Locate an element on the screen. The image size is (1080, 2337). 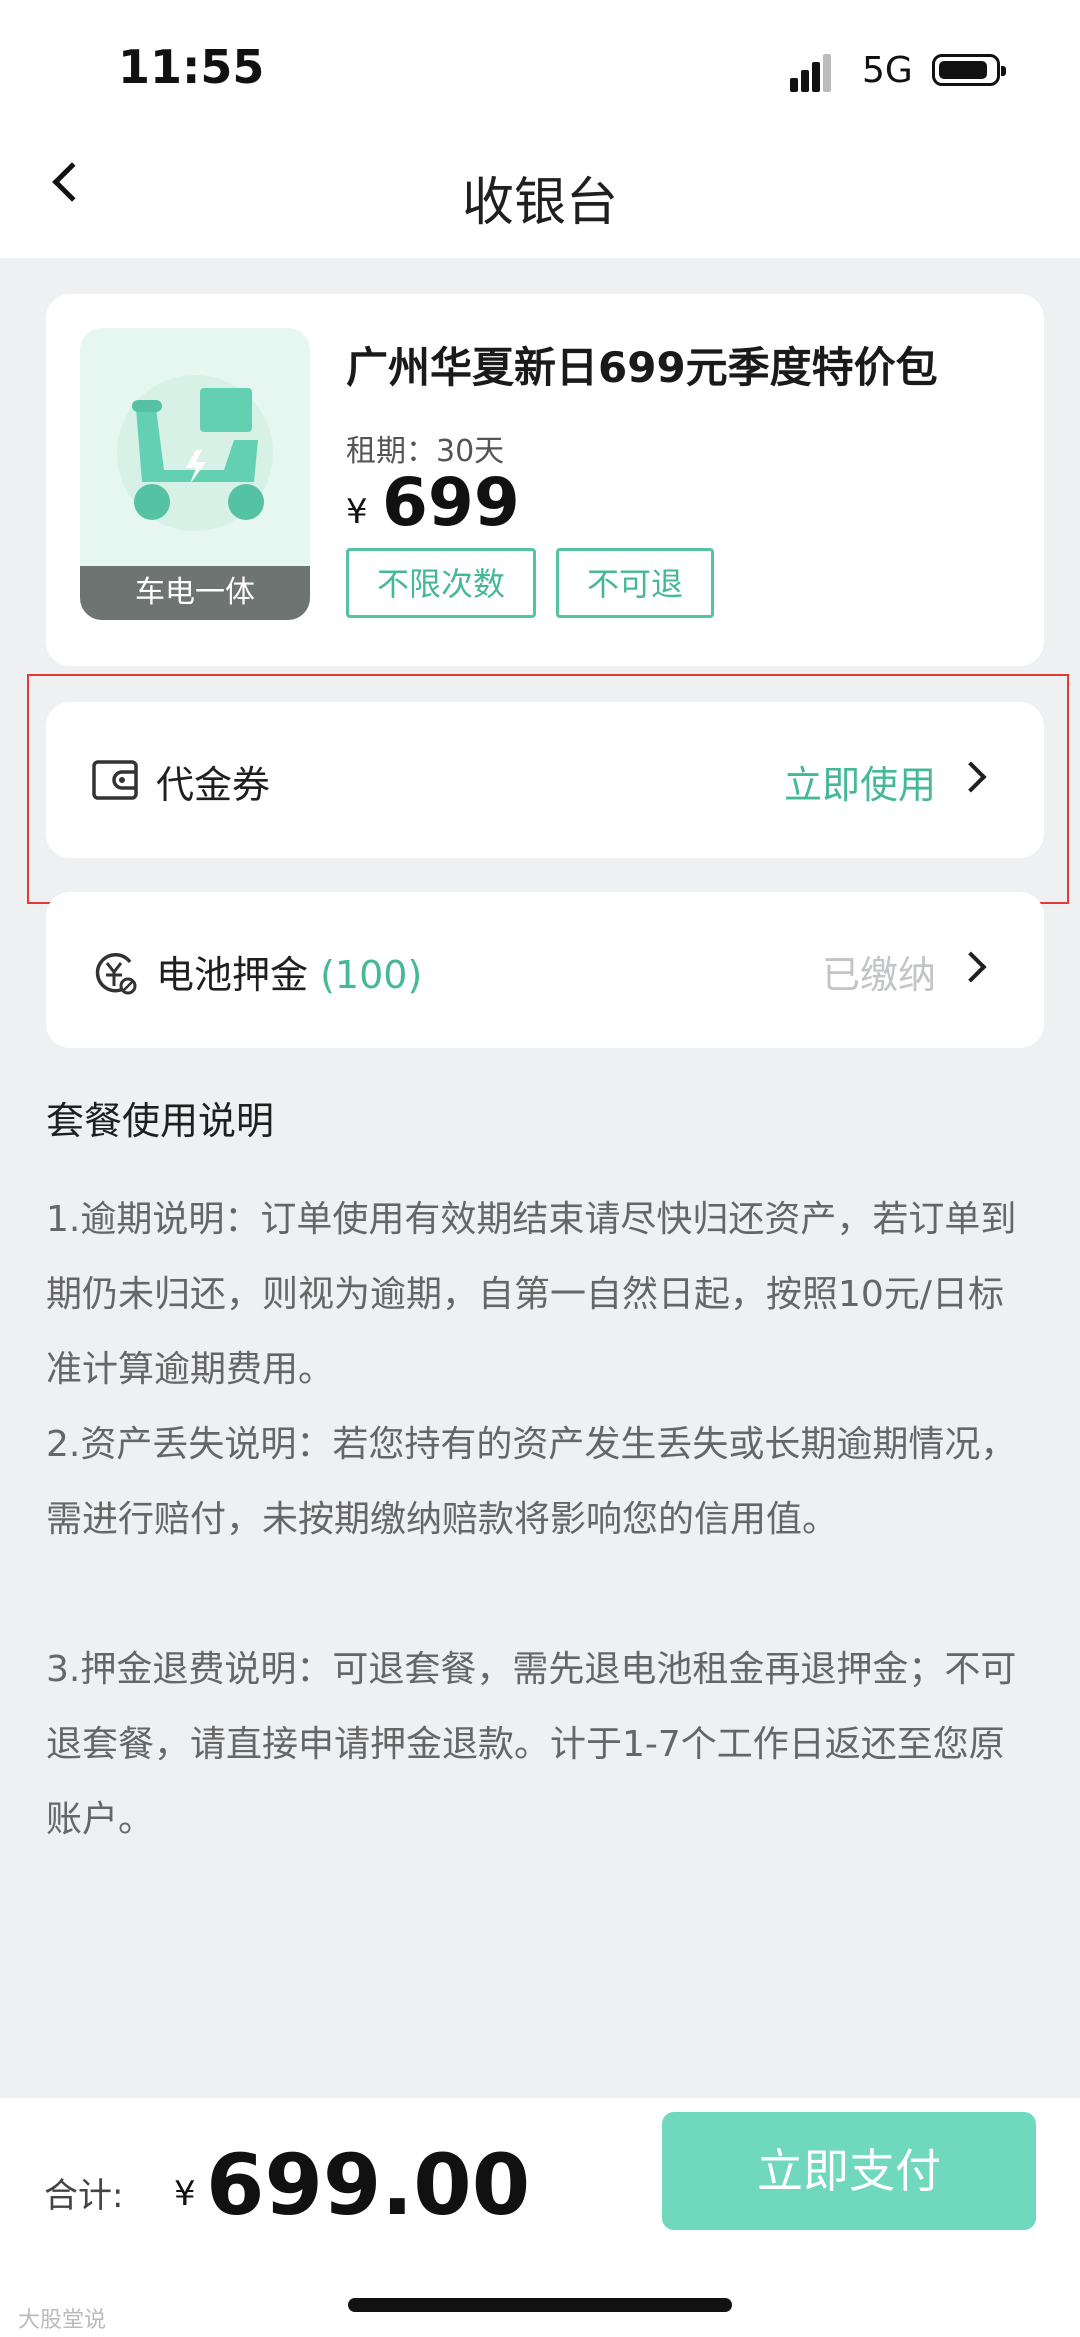
deposit-label: 电池押金 (100) is located at coordinates (289, 971).